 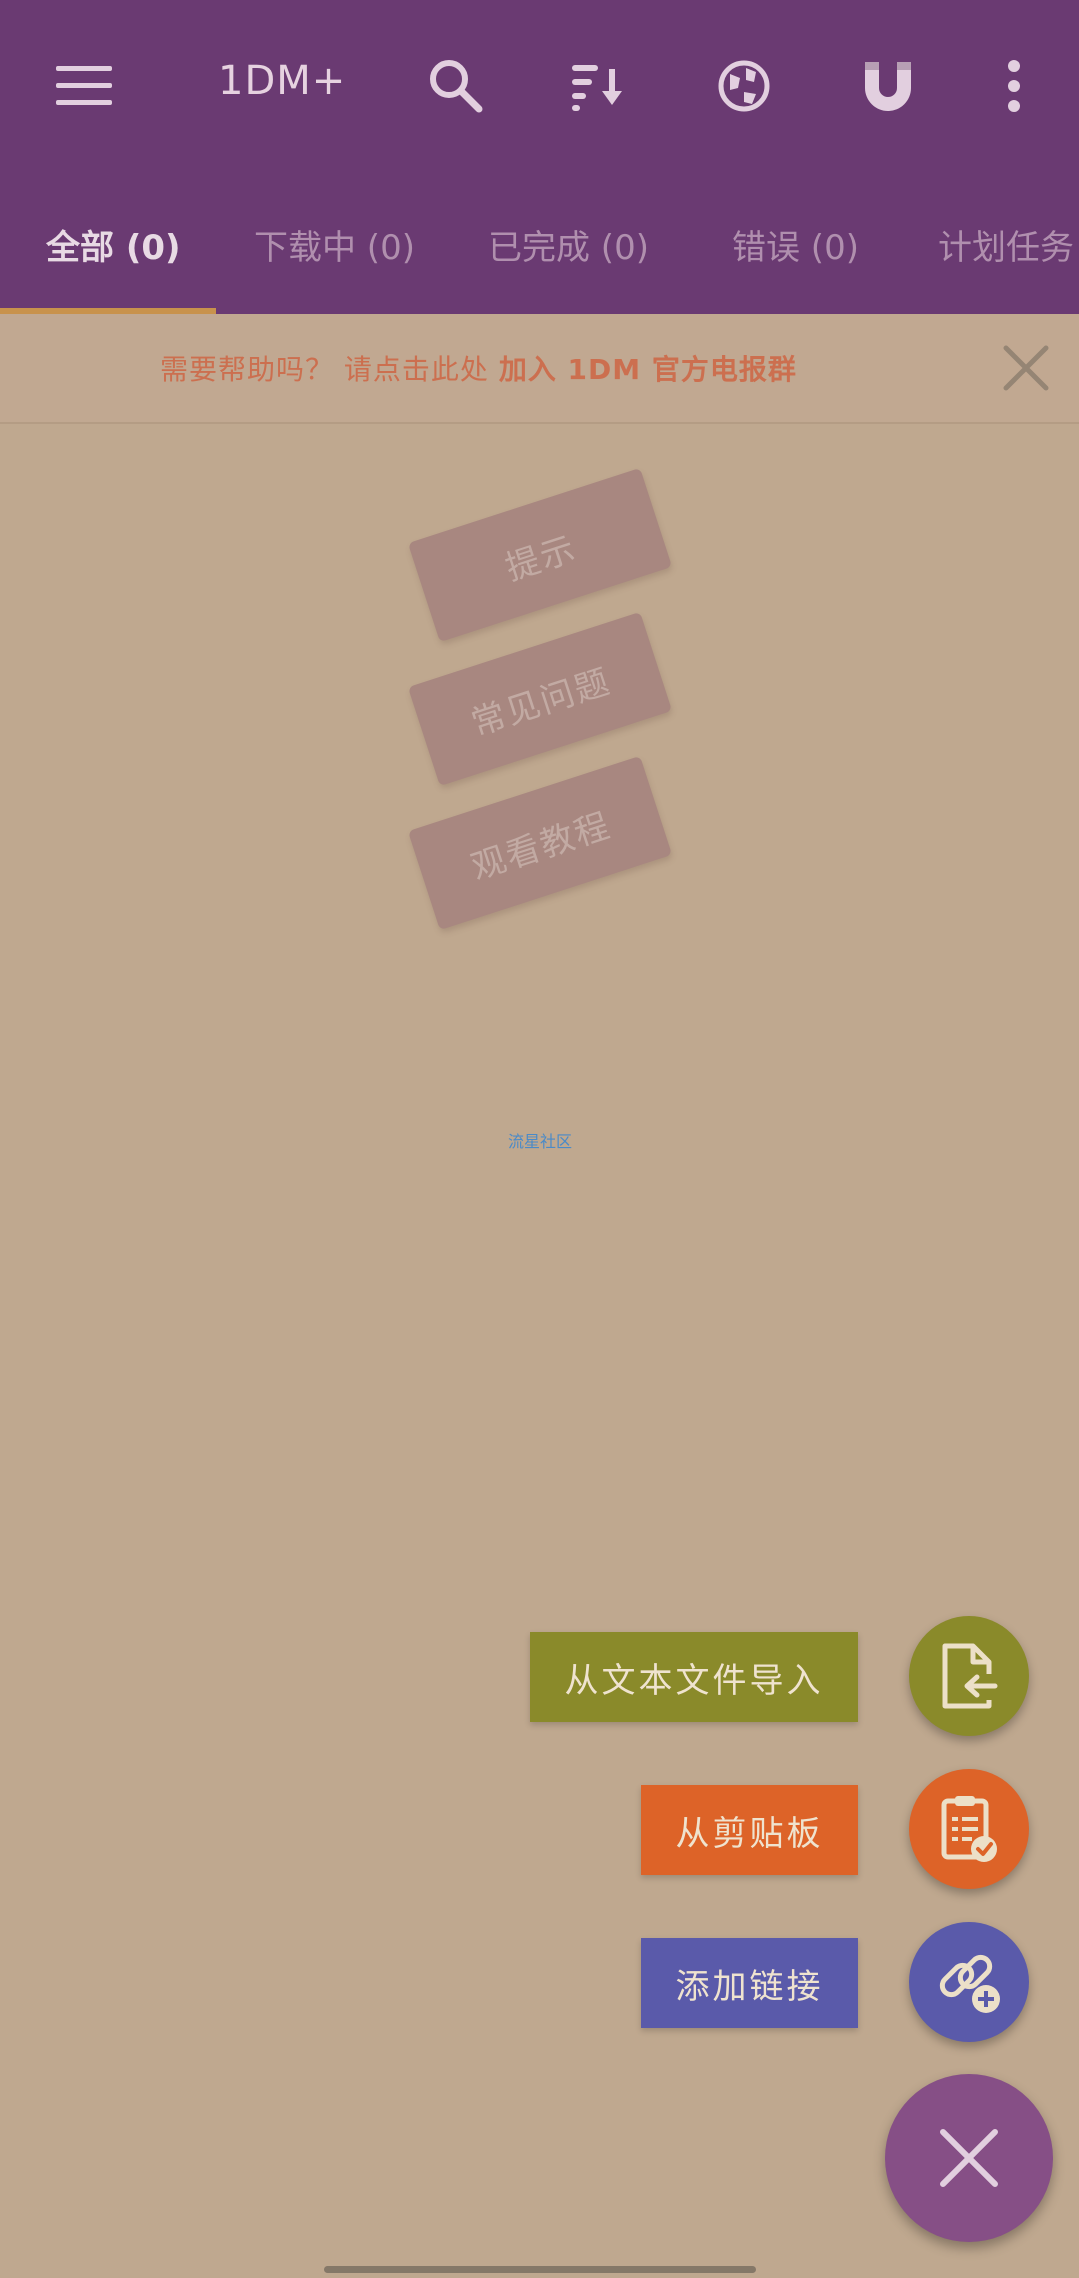 What do you see at coordinates (568, 244) in the screenshot?
I see `tab-completed: 已完成 (0)` at bounding box center [568, 244].